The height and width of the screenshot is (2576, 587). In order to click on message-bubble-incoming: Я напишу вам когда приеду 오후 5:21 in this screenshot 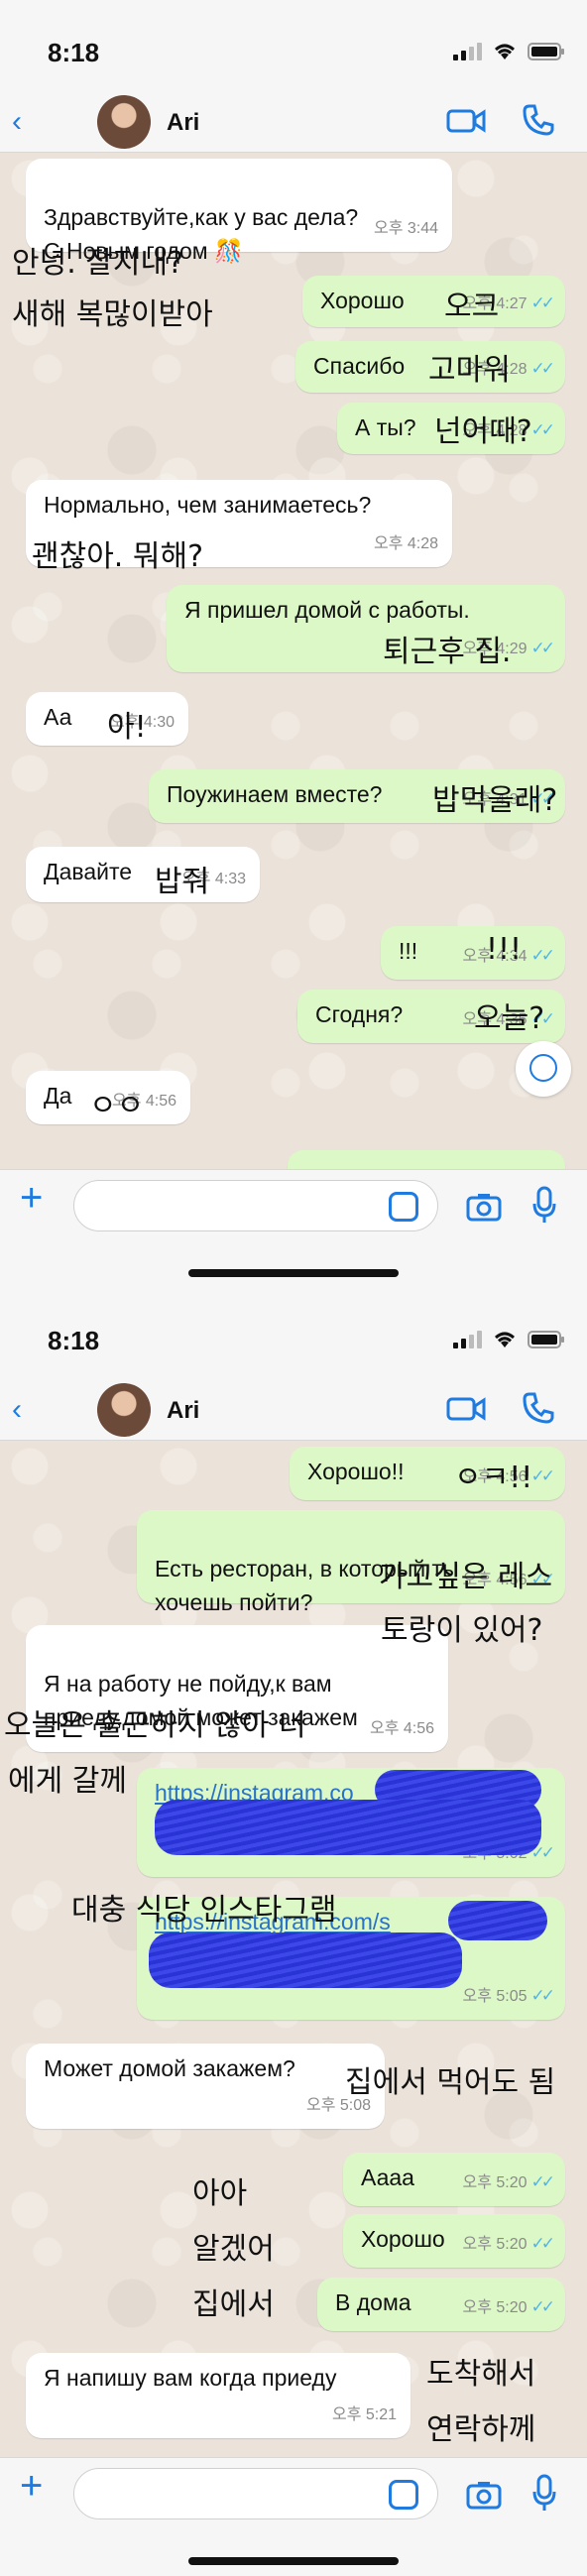, I will do `click(218, 2395)`.